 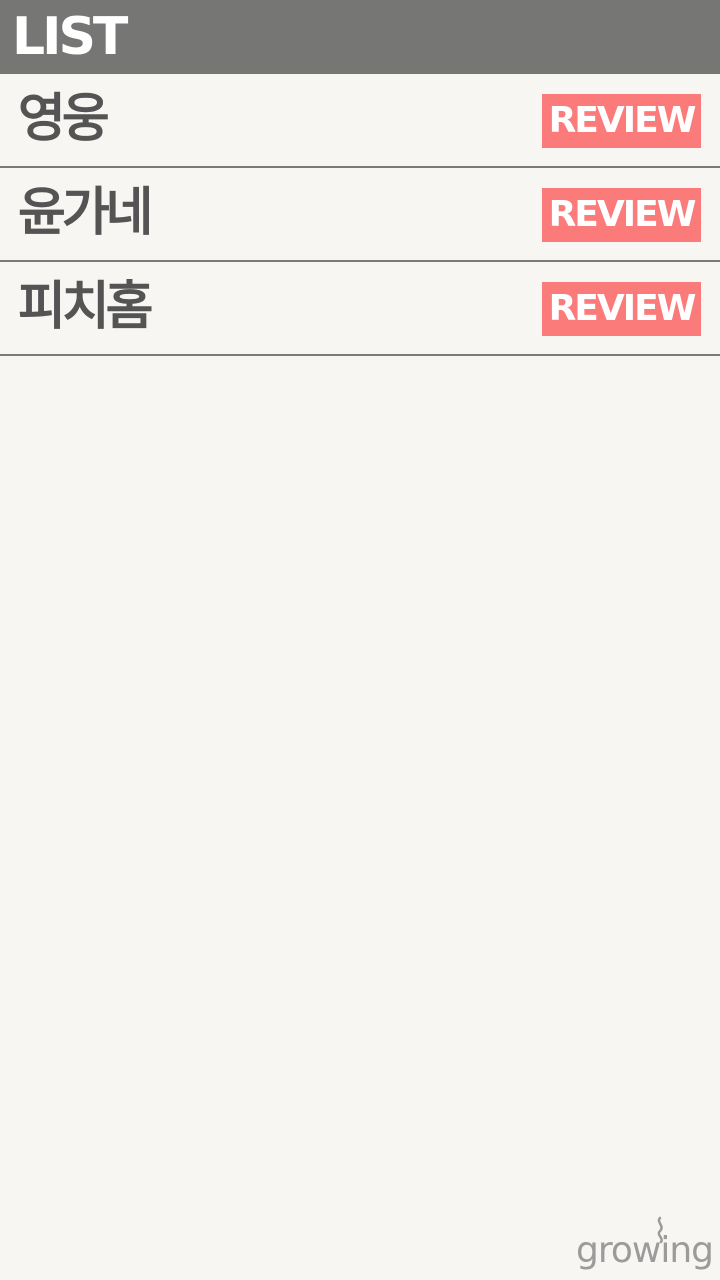 I want to click on growing-logo-mark: growing, so click(x=645, y=1243).